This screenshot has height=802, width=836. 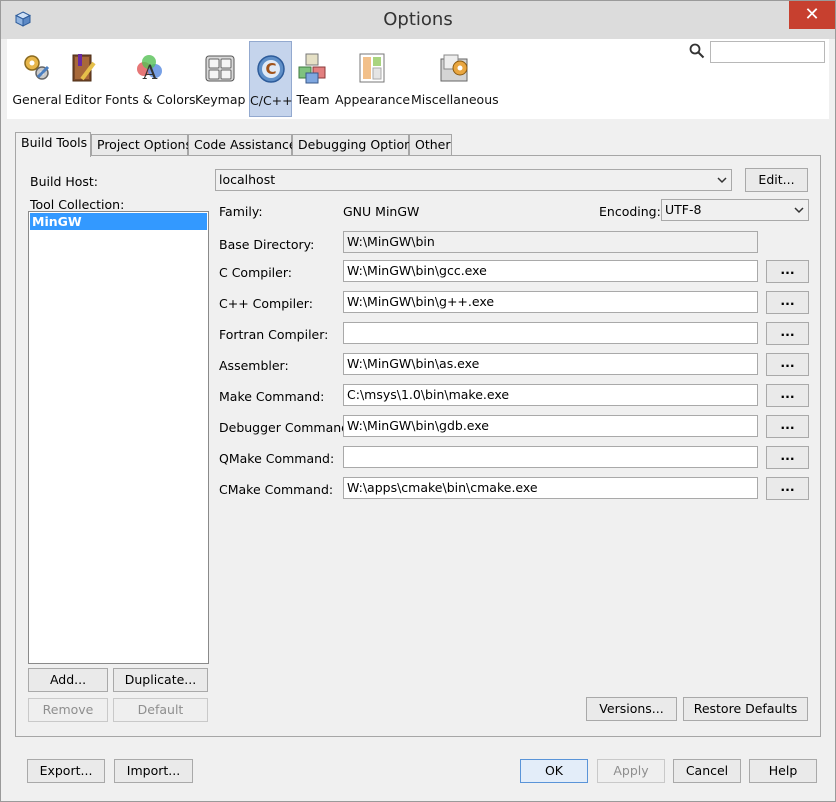 I want to click on category-editor: Editor, so click(x=83, y=79).